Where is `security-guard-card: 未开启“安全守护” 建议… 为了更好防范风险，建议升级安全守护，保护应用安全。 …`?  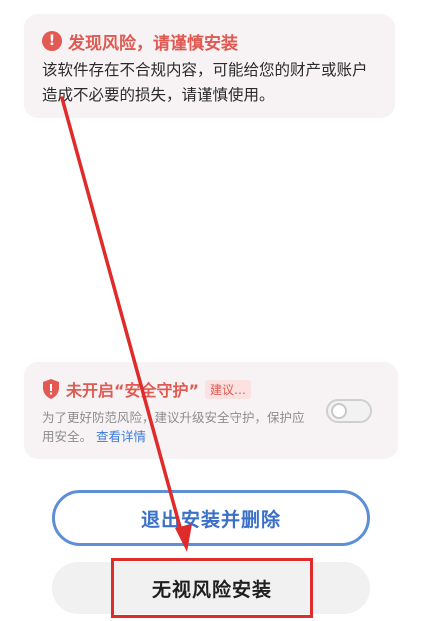
security-guard-card: 未开启“安全守护” 建议… 为了更好防范风险，建议升级安全守护，保护应用安全。 … is located at coordinates (211, 410).